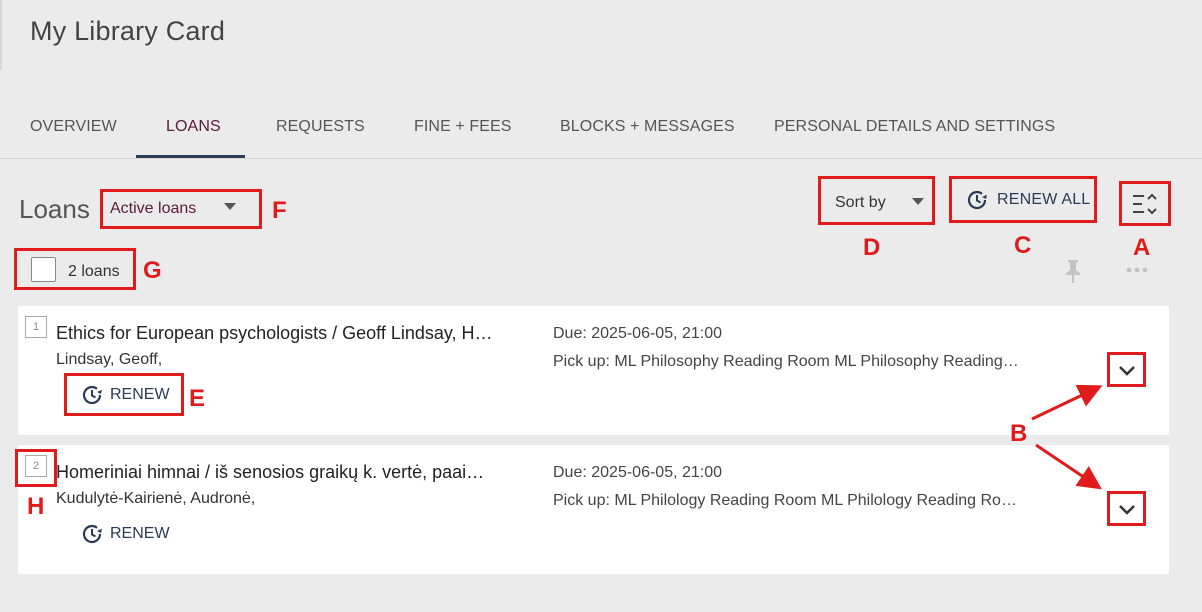  Describe the element at coordinates (1067, 437) in the screenshot. I see `annotation-arrows` at that location.